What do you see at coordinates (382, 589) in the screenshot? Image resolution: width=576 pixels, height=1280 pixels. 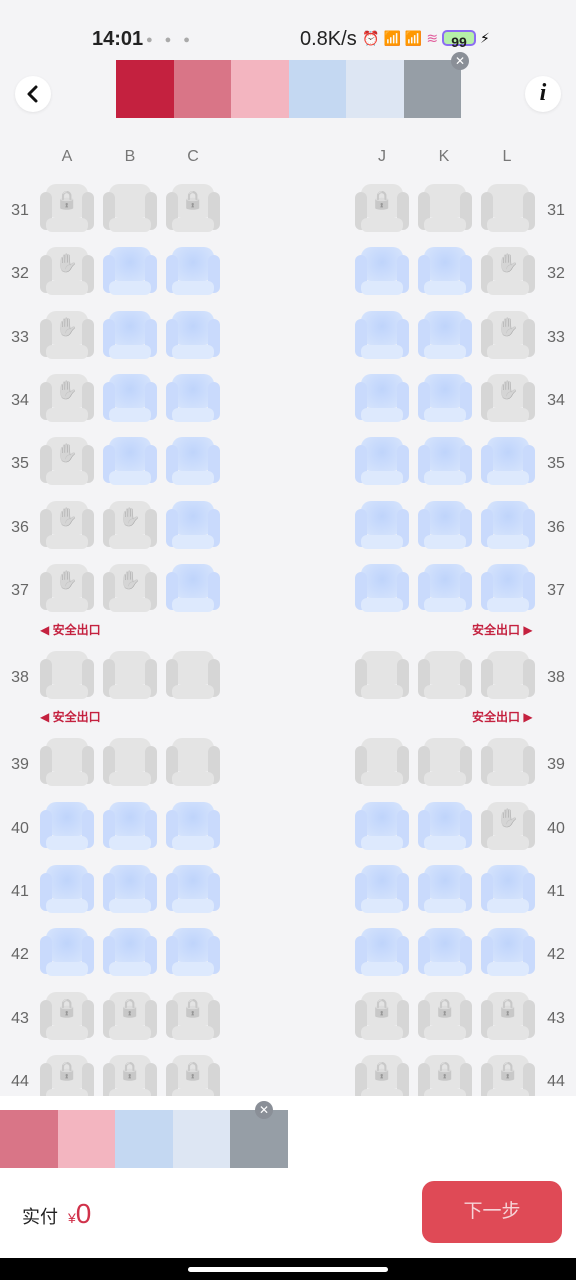 I see `seat-37J-available` at bounding box center [382, 589].